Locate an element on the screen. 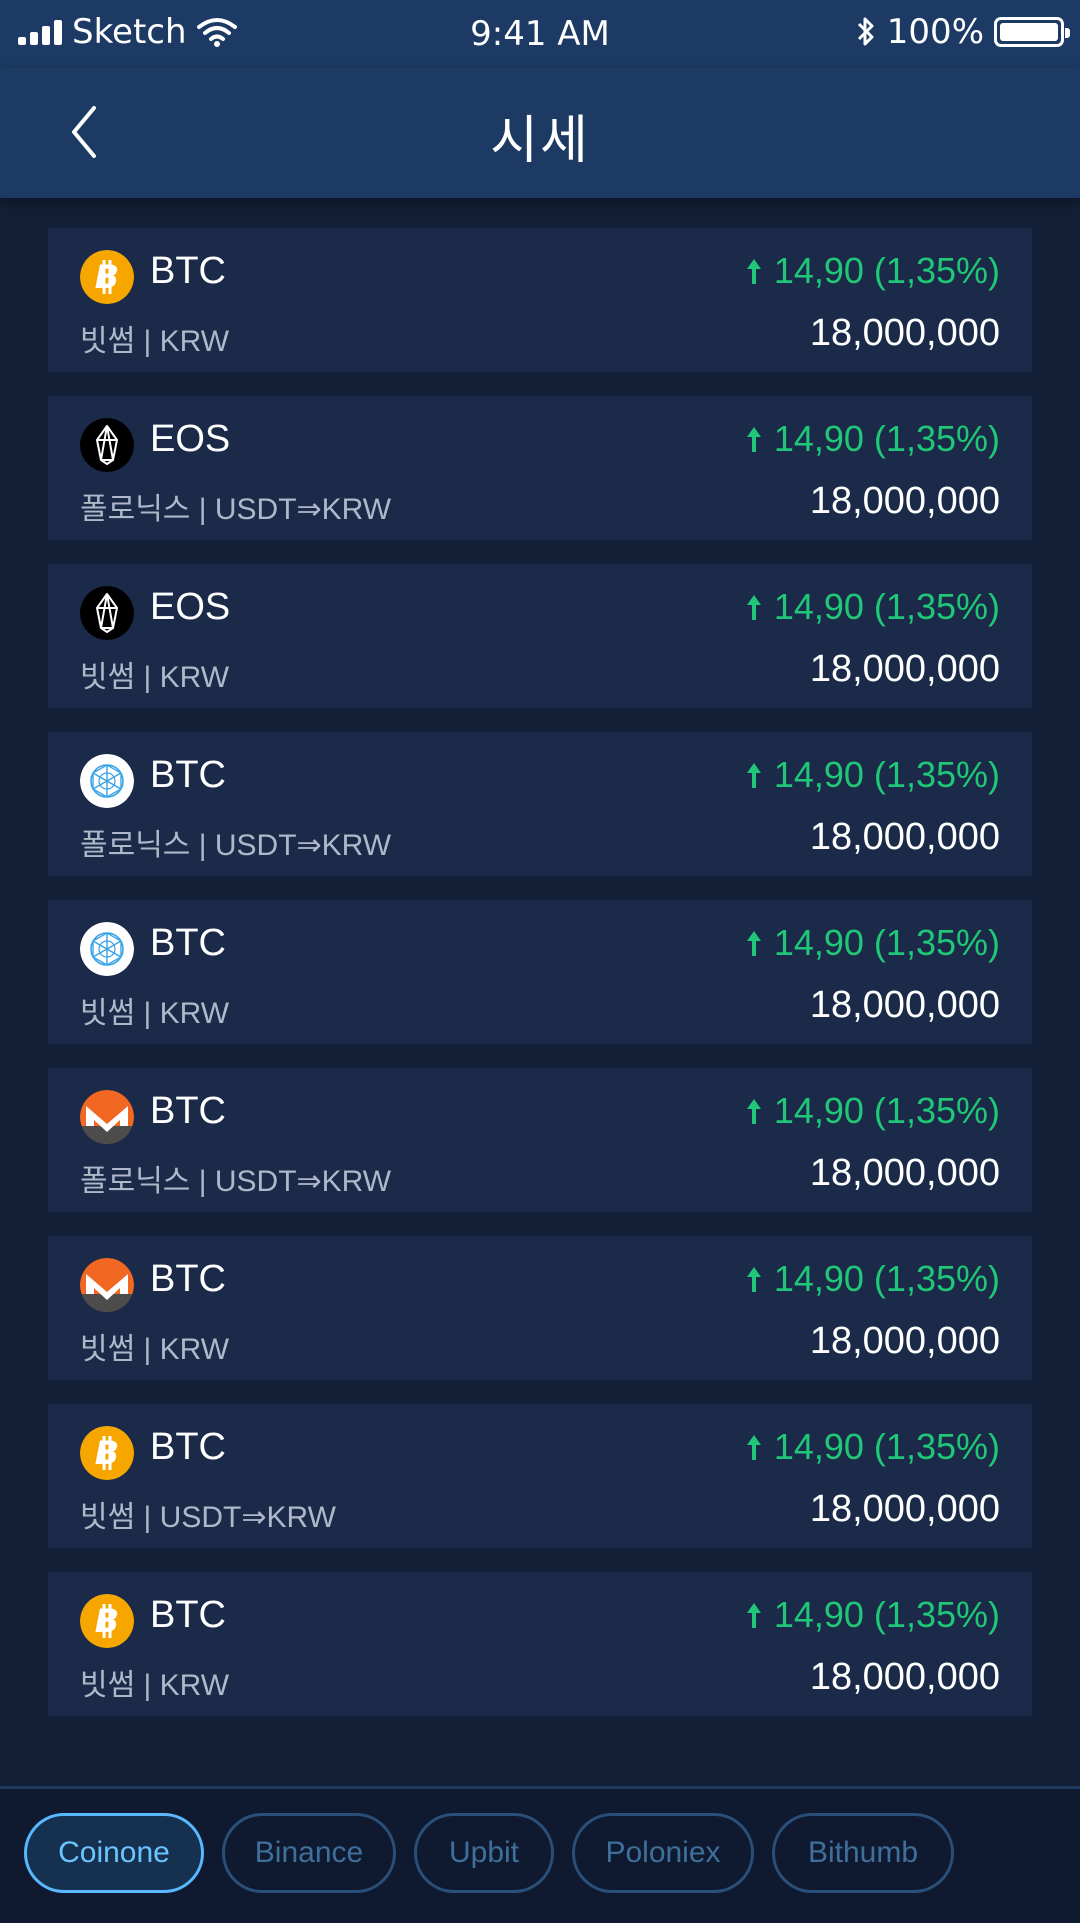  exchange-tabs: Coinone Binance Upbit Poloniex Bithumb is located at coordinates (489, 1853).